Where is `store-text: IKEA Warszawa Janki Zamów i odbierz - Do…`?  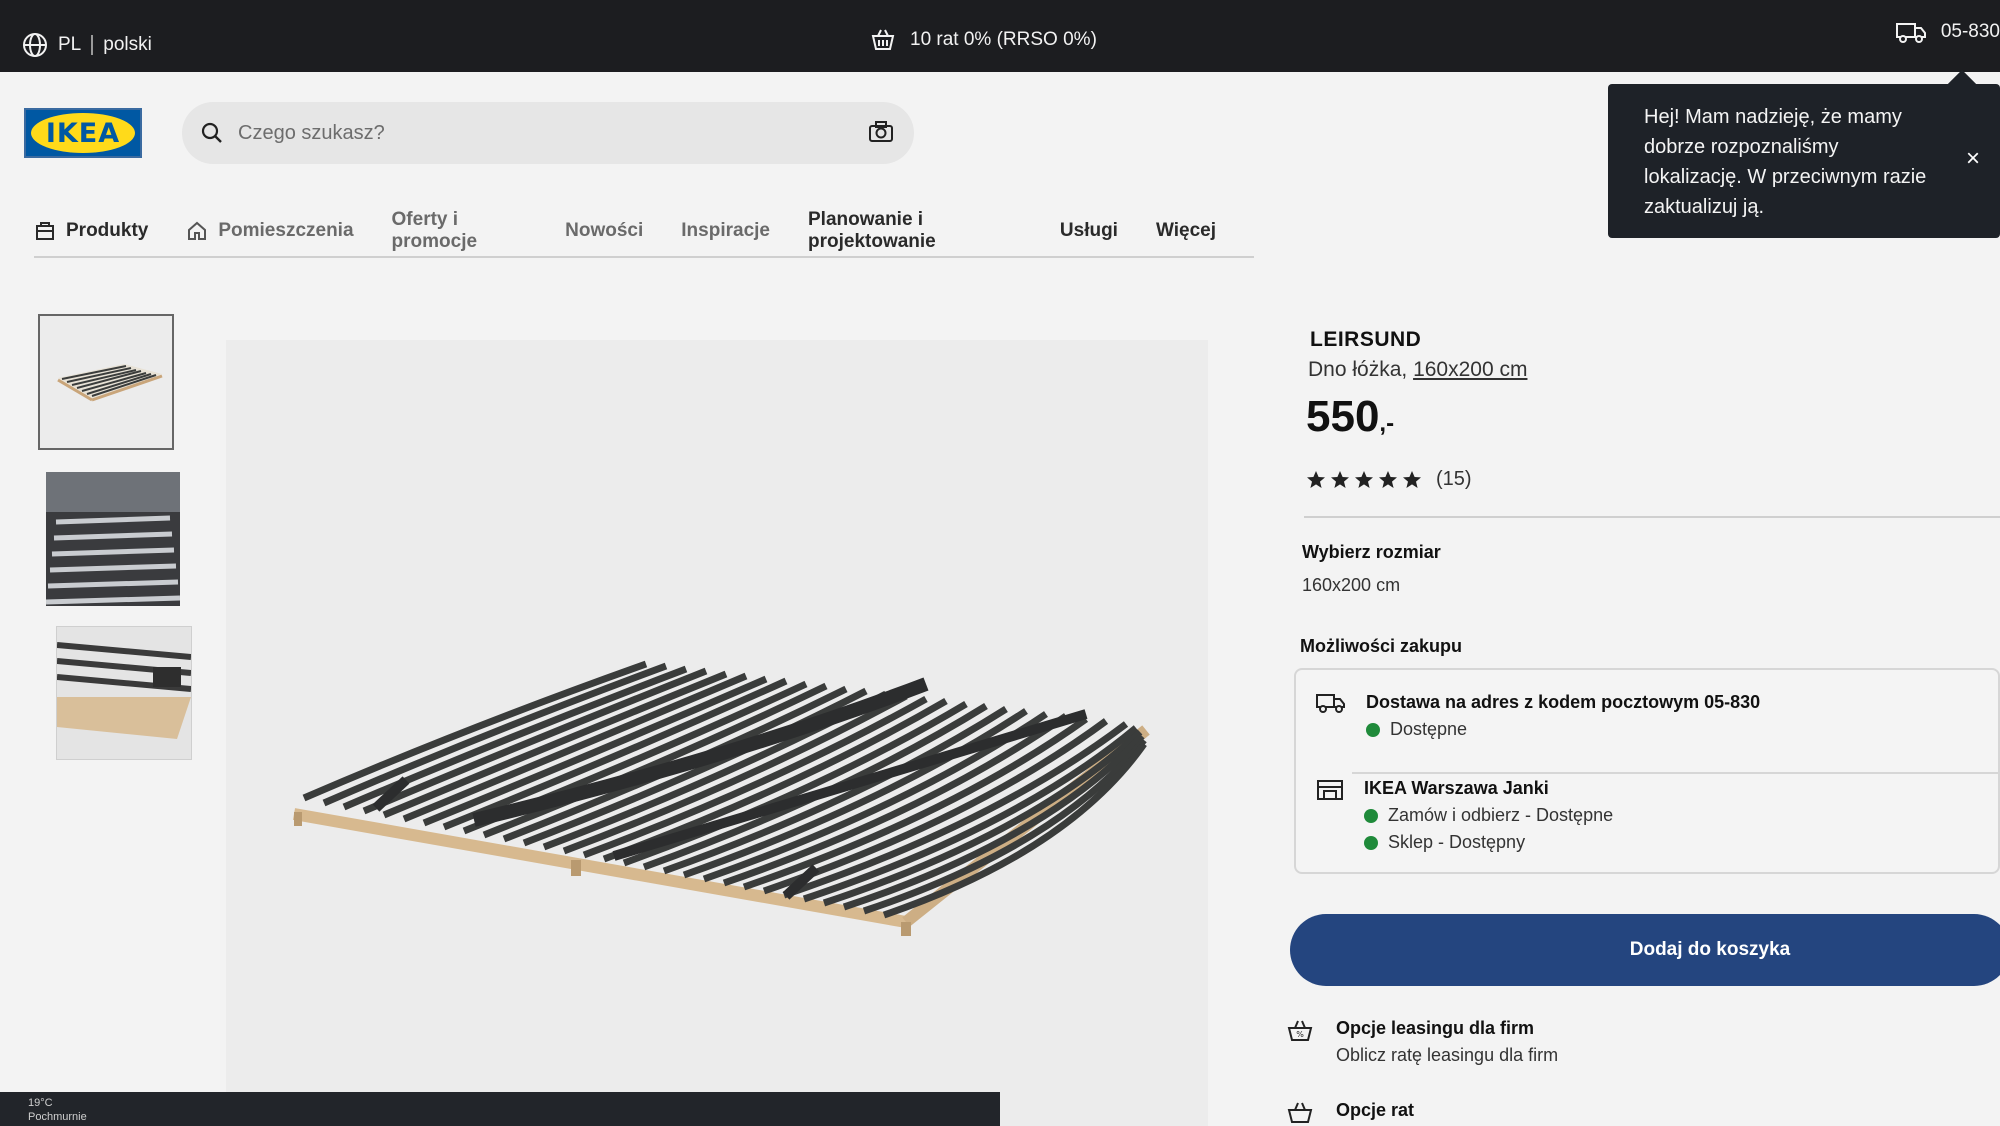
store-text: IKEA Warszawa Janki Zamów i odbierz - Do… is located at coordinates (1488, 815).